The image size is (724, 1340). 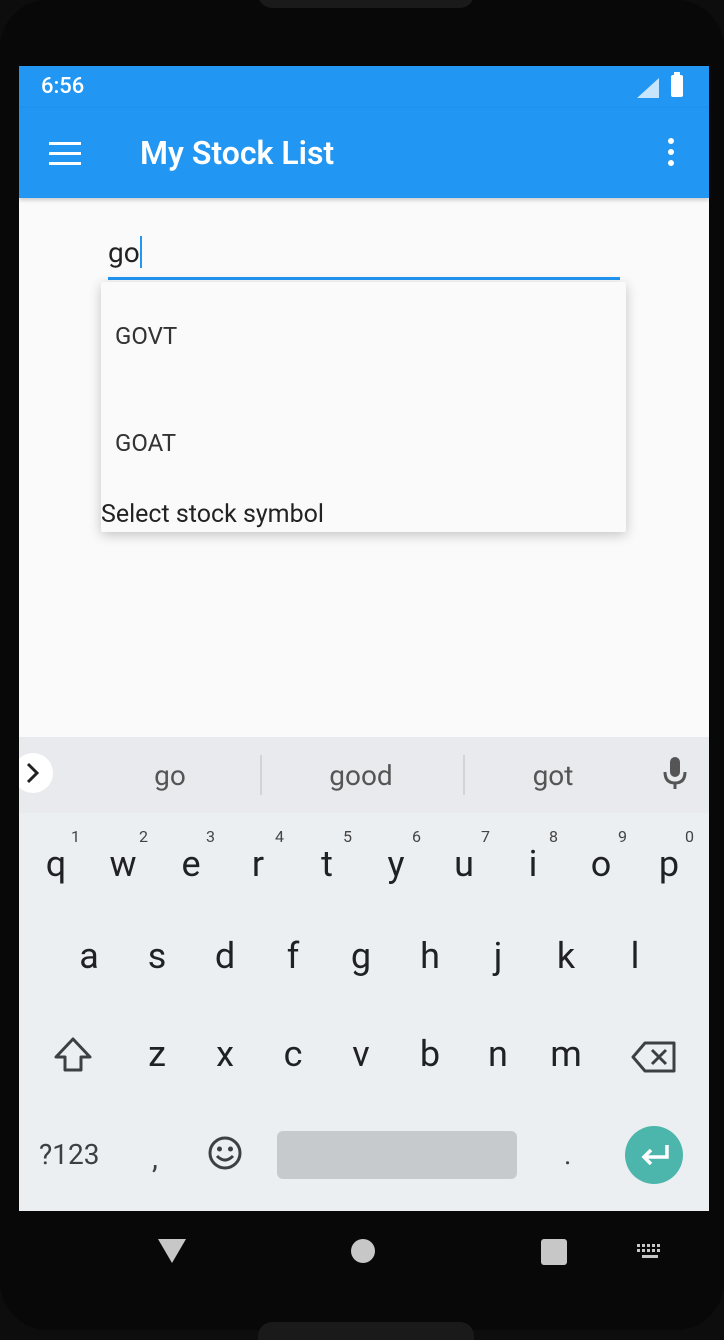 What do you see at coordinates (279, 836) in the screenshot?
I see `key-r-number: 4` at bounding box center [279, 836].